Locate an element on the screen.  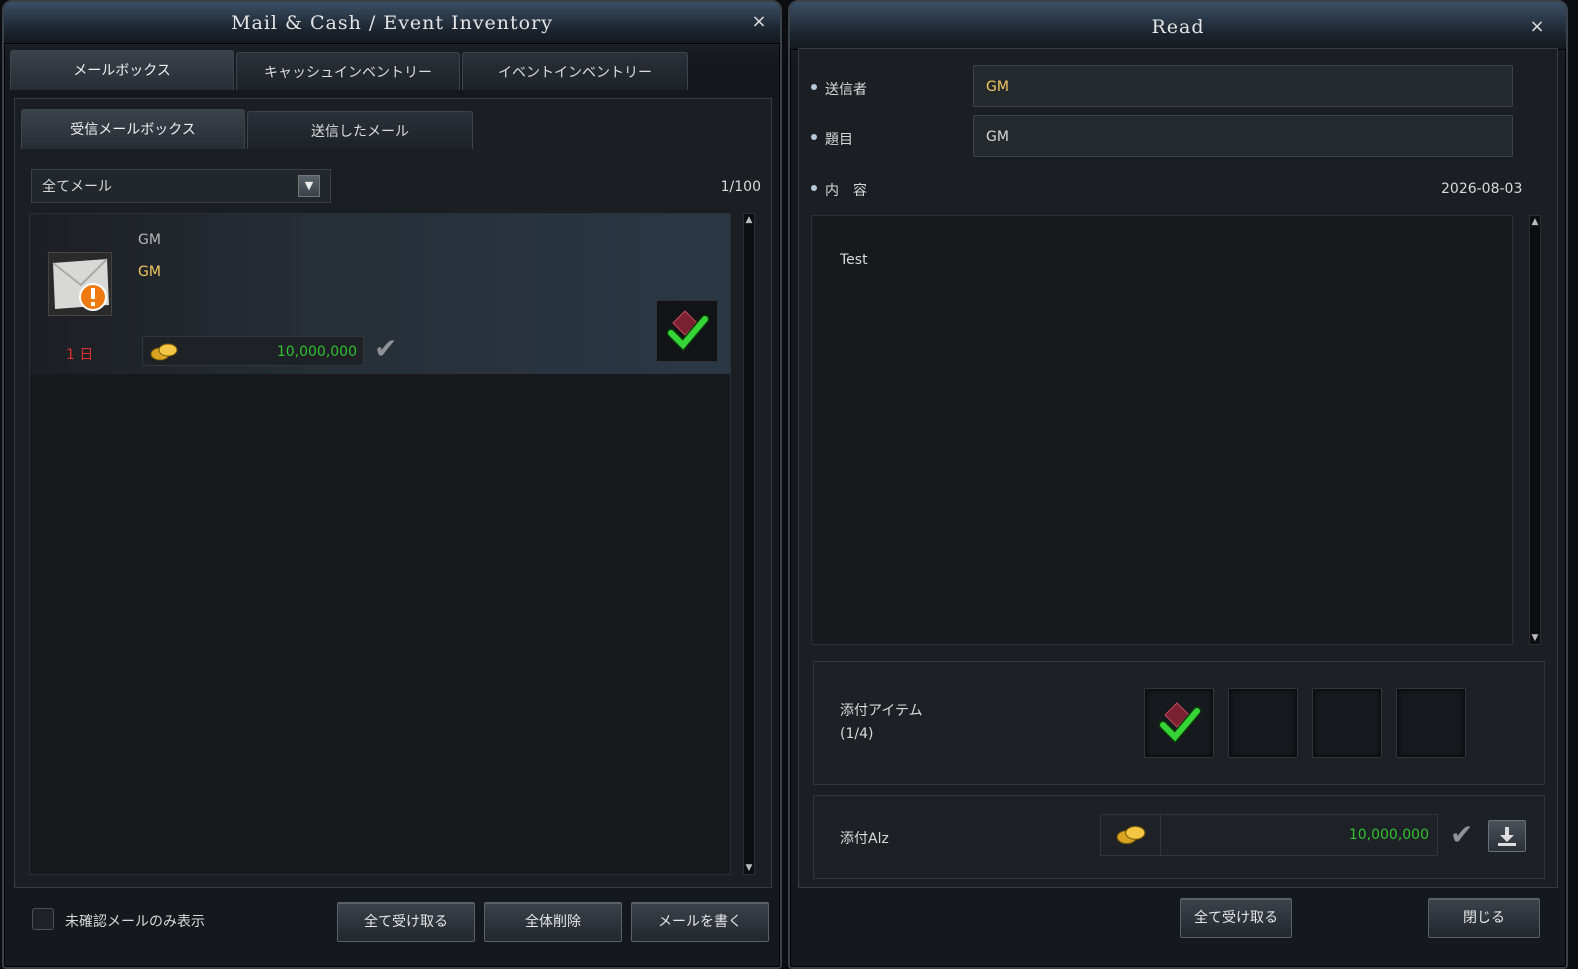
mail-body-scrollbar: ▲ ▼ is located at coordinates (1535, 430).